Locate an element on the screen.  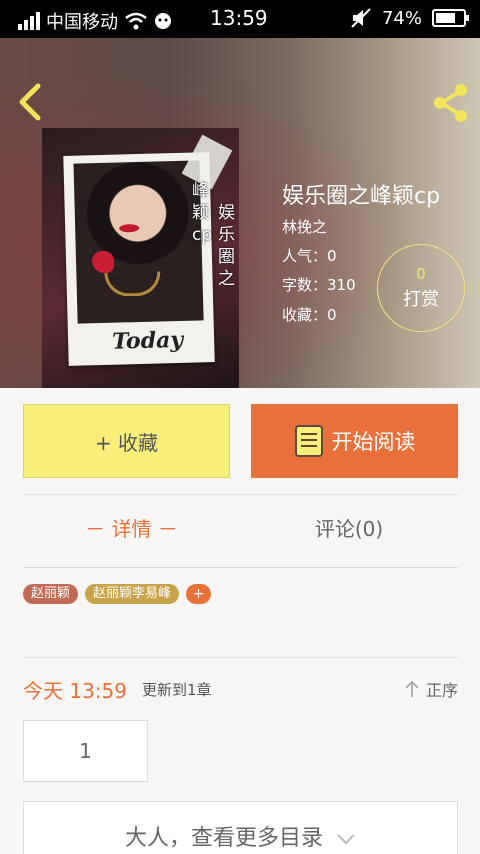
cover-text-a: 峰颖cp is located at coordinates (202, 213).